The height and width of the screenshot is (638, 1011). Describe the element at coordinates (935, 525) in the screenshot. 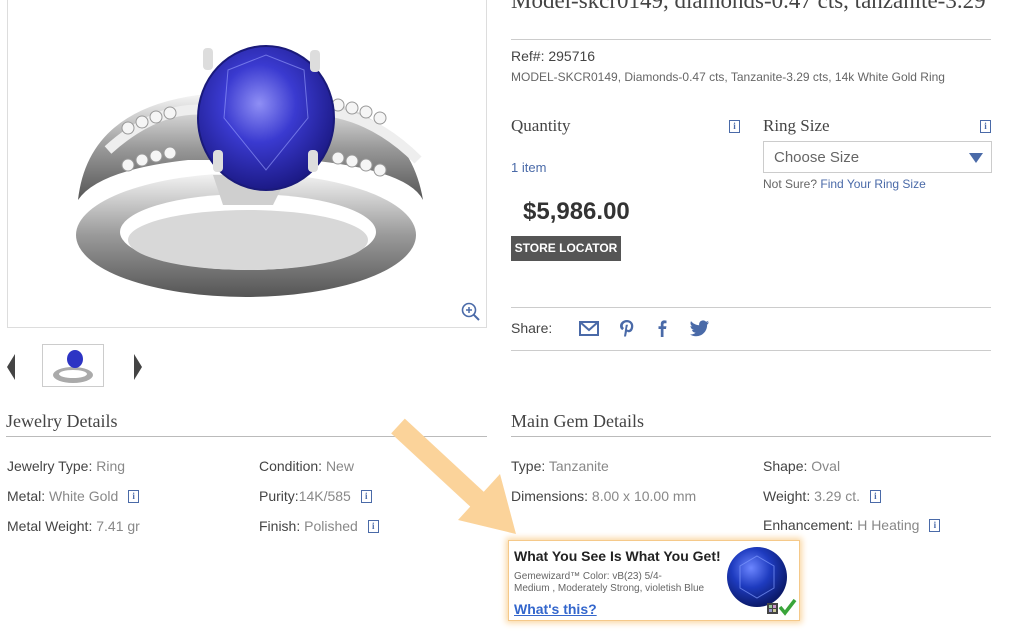

I see `enhancement-info-icon: i` at that location.